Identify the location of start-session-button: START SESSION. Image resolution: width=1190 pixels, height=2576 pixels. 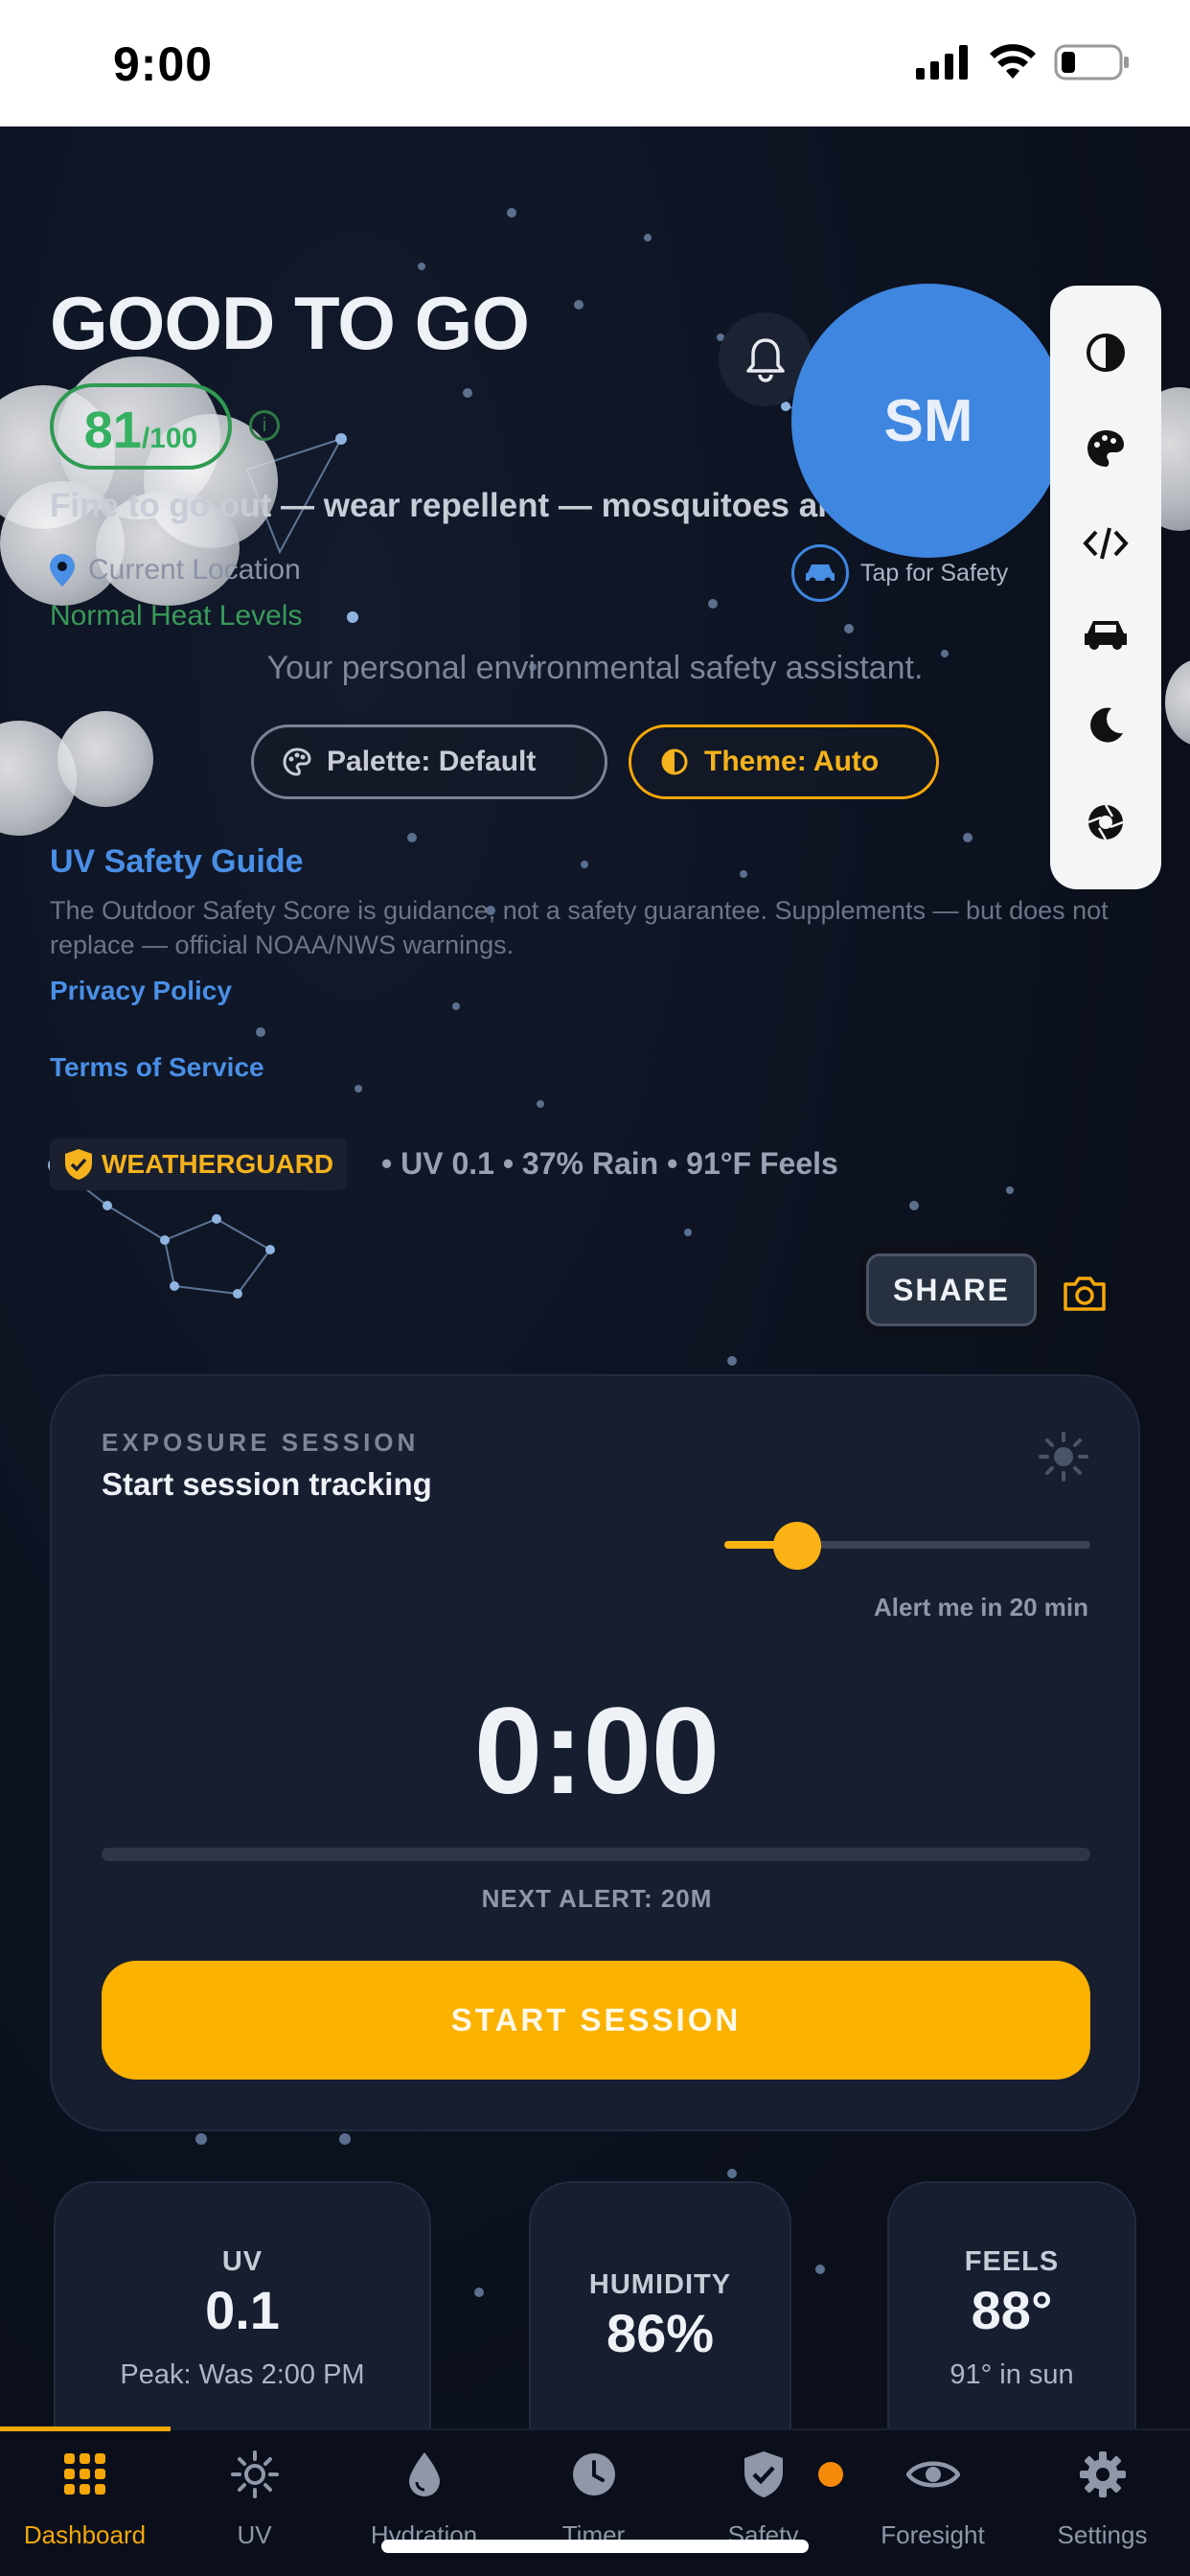
(596, 2020).